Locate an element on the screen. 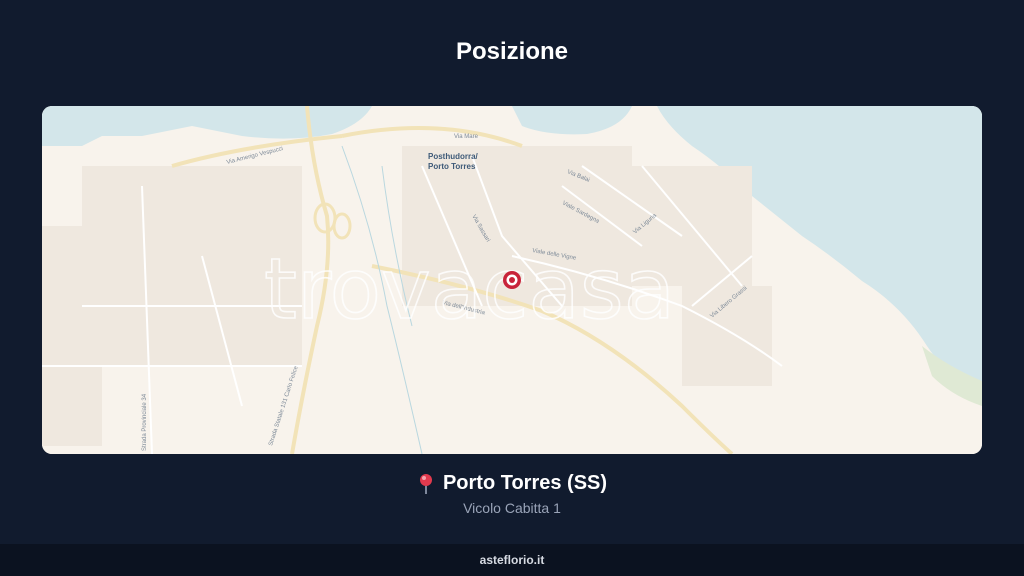 The height and width of the screenshot is (576, 1024). footer-site: asteflorio.it is located at coordinates (512, 560).